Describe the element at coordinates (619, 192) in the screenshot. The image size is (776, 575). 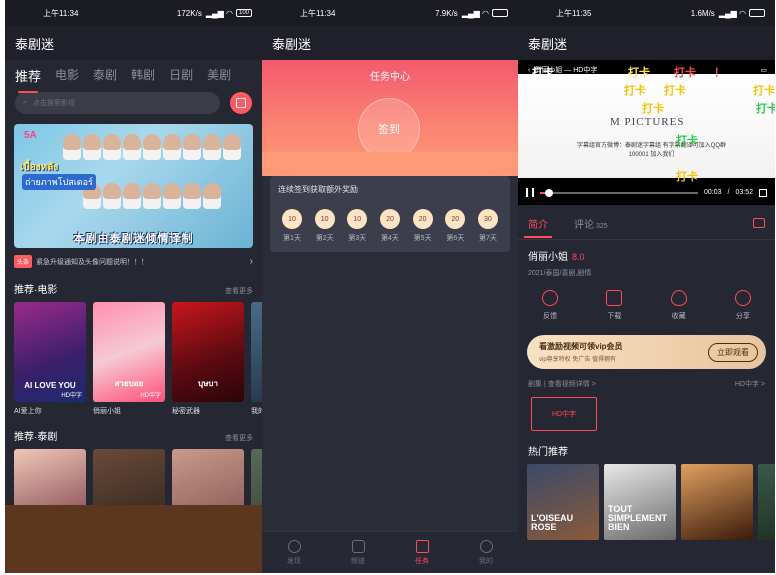
I see `progress-bar` at that location.